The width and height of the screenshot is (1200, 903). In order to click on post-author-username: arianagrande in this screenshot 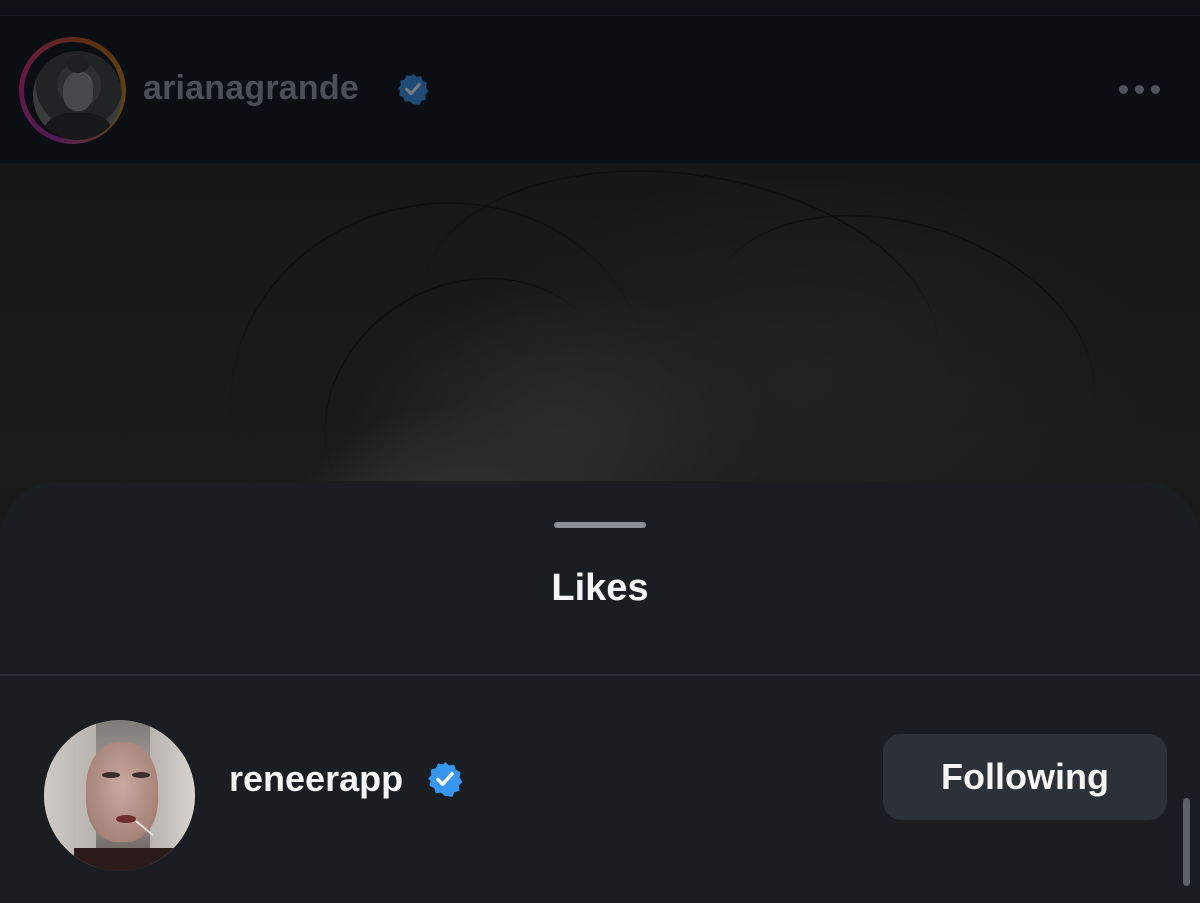, I will do `click(251, 88)`.